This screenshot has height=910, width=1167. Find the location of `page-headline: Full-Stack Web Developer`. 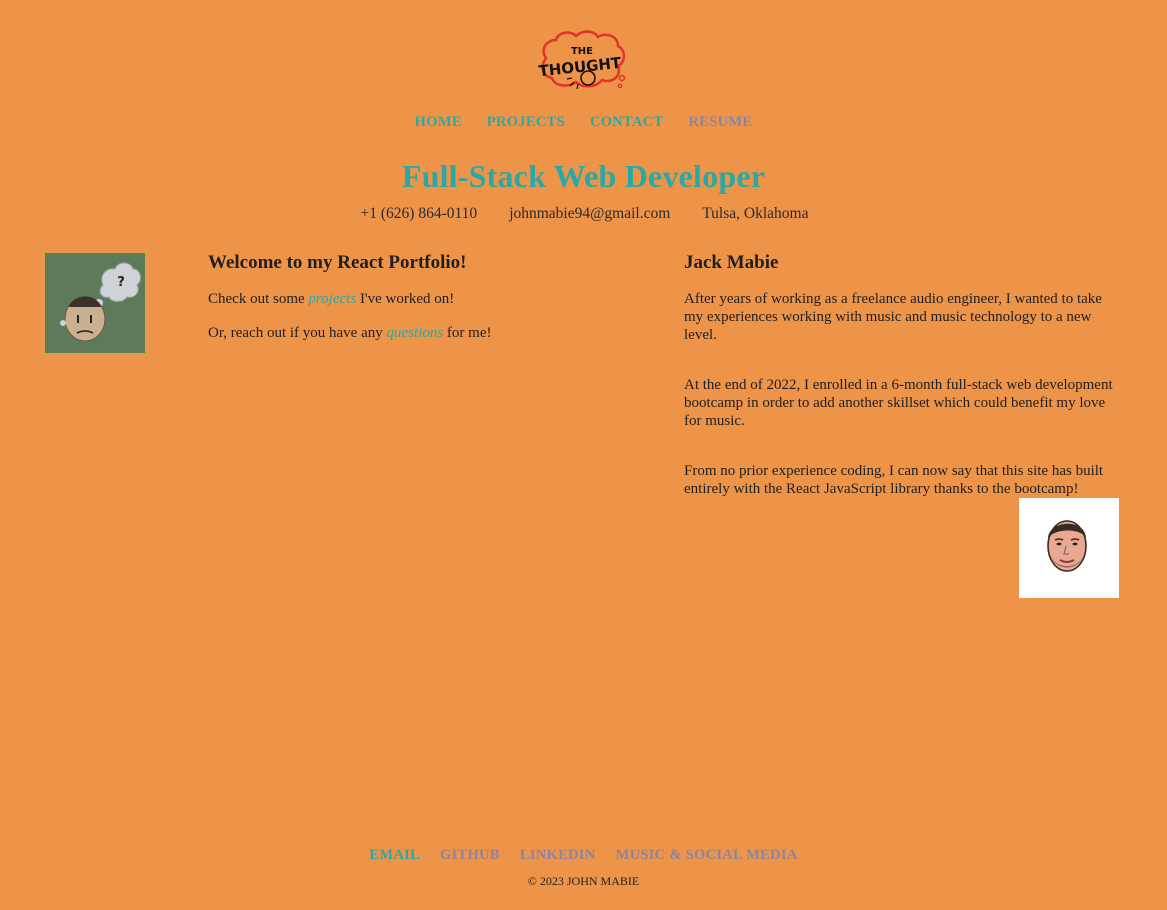

page-headline: Full-Stack Web Developer is located at coordinates (583, 176).